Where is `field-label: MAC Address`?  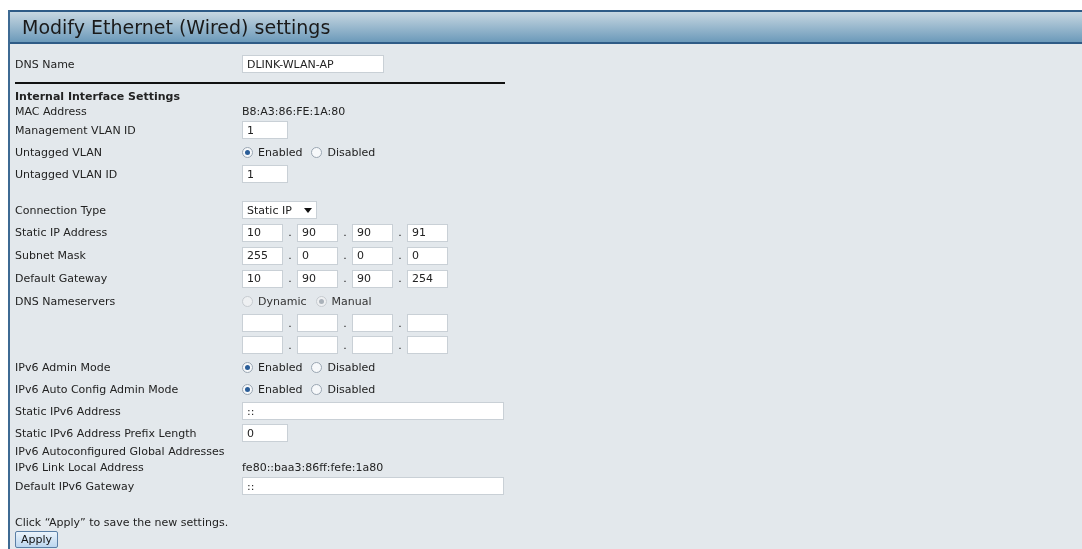 field-label: MAC Address is located at coordinates (51, 111).